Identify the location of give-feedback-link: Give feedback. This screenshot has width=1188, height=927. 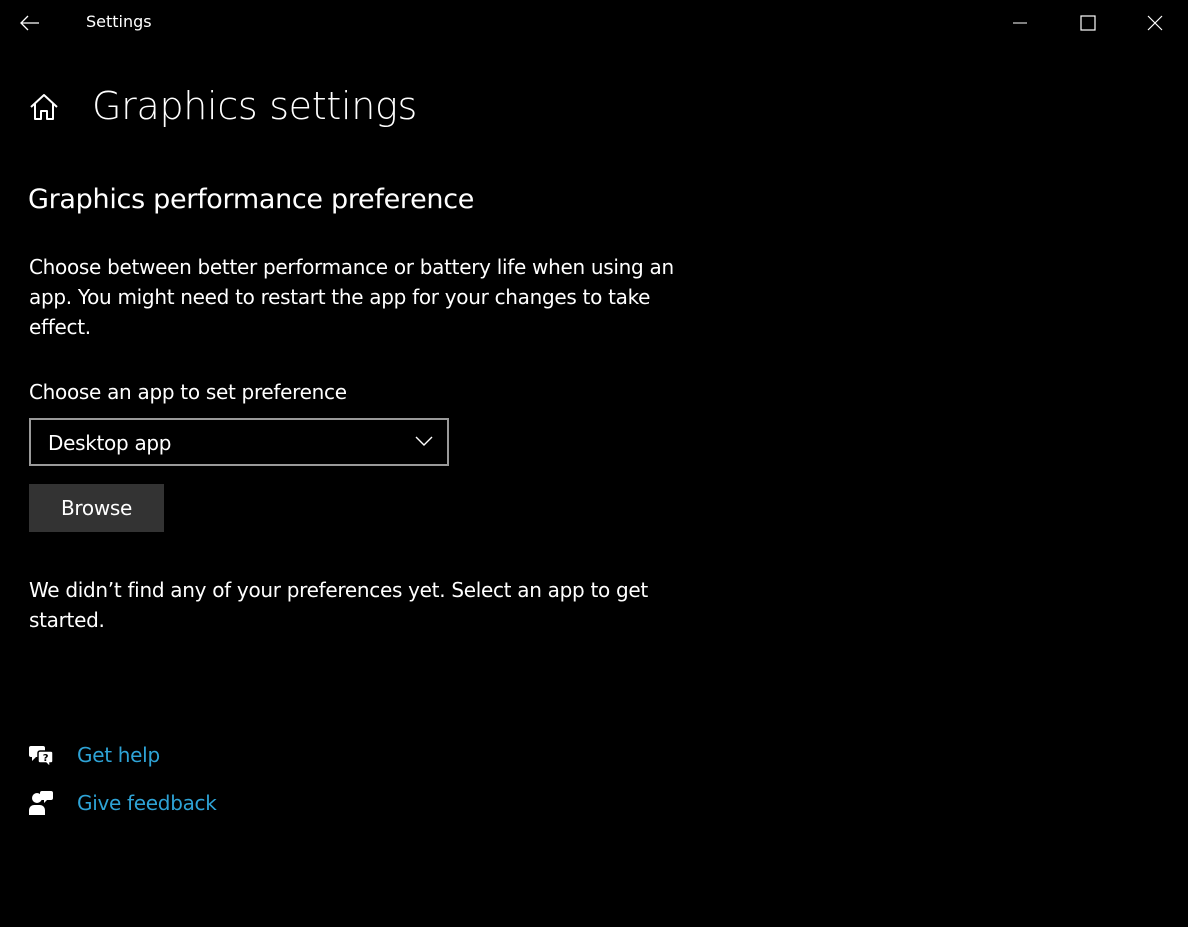
(122, 803).